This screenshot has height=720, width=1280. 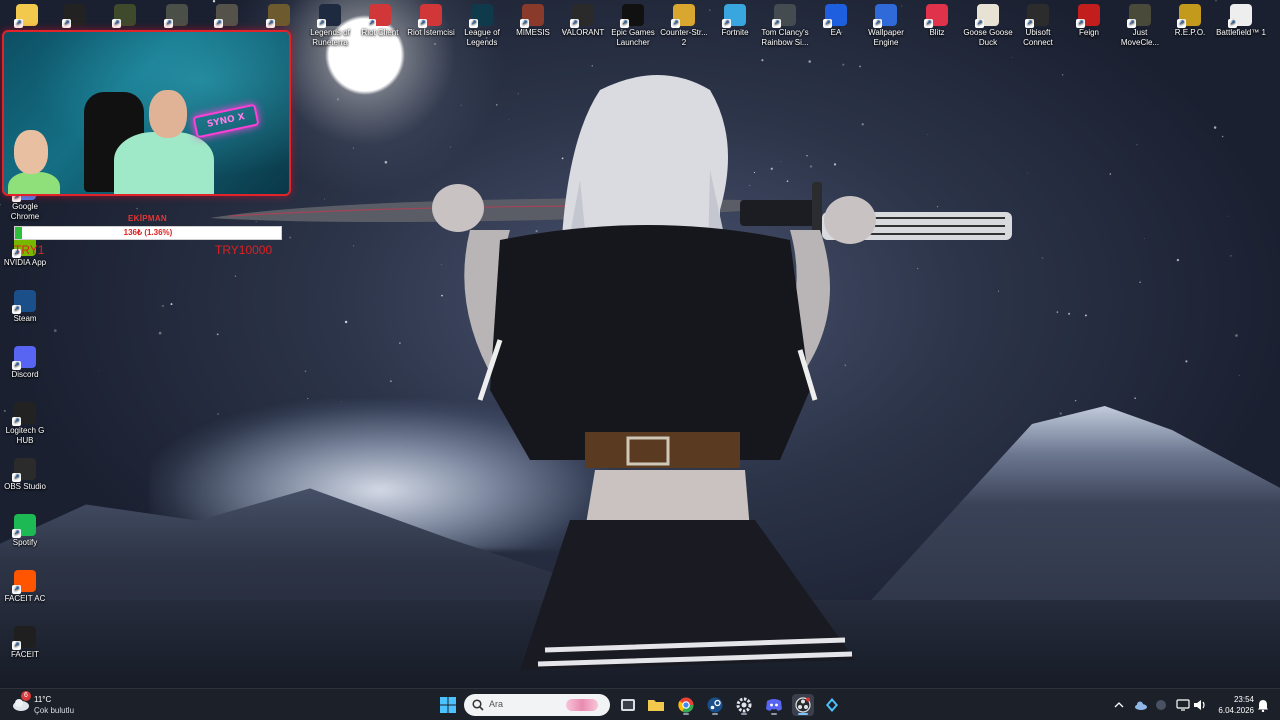 What do you see at coordinates (24, 358) in the screenshot?
I see `discord-icon: ↗` at bounding box center [24, 358].